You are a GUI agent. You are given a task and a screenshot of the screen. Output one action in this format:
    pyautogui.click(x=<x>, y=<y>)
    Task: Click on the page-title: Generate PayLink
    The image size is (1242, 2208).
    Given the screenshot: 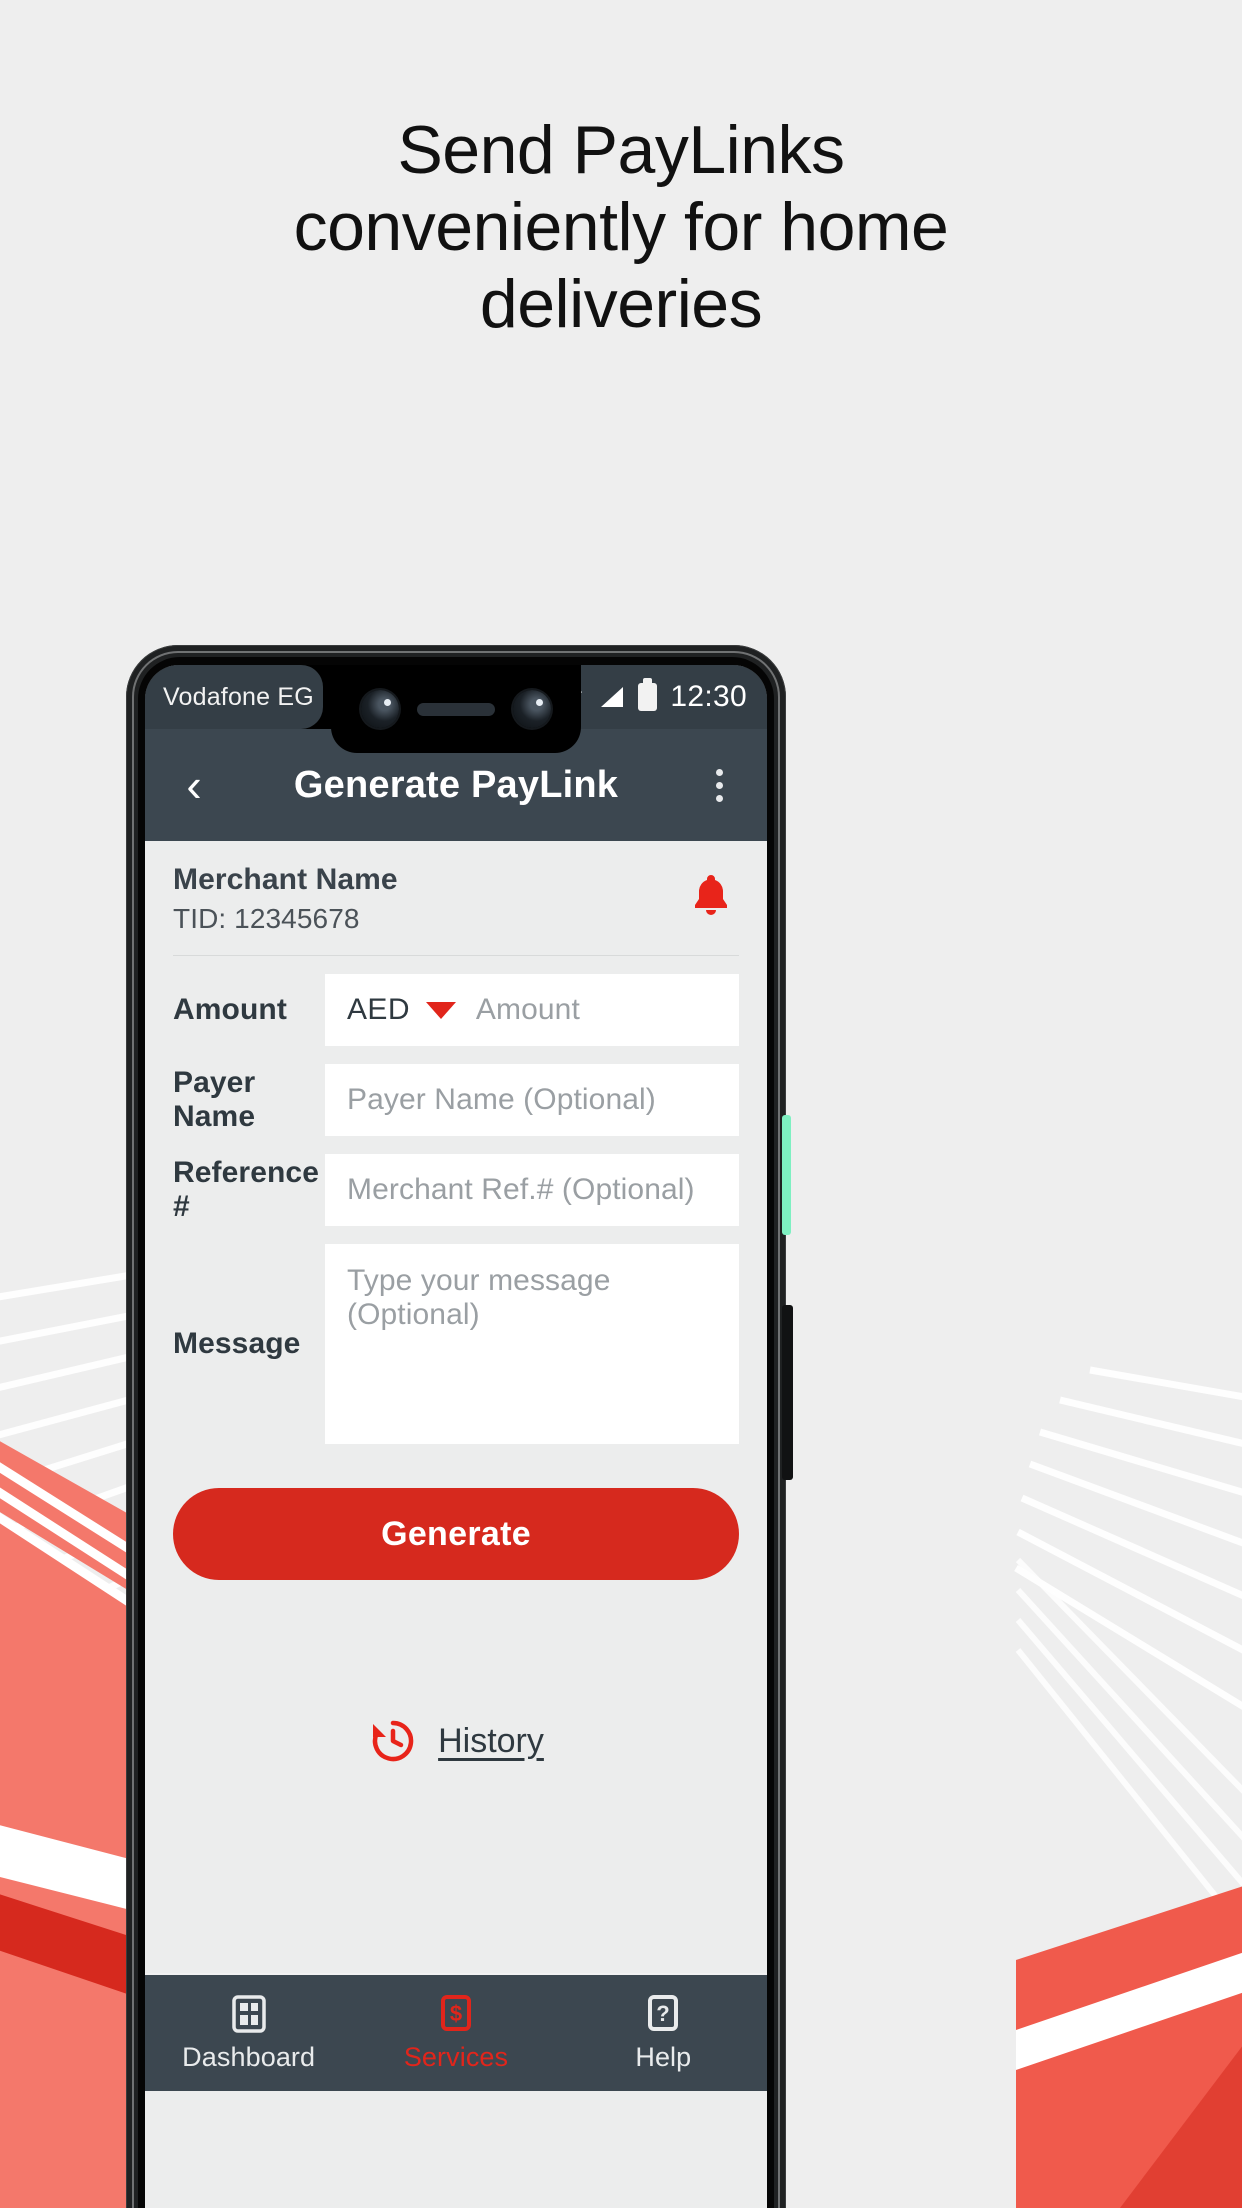 What is the action you would take?
    pyautogui.click(x=456, y=784)
    